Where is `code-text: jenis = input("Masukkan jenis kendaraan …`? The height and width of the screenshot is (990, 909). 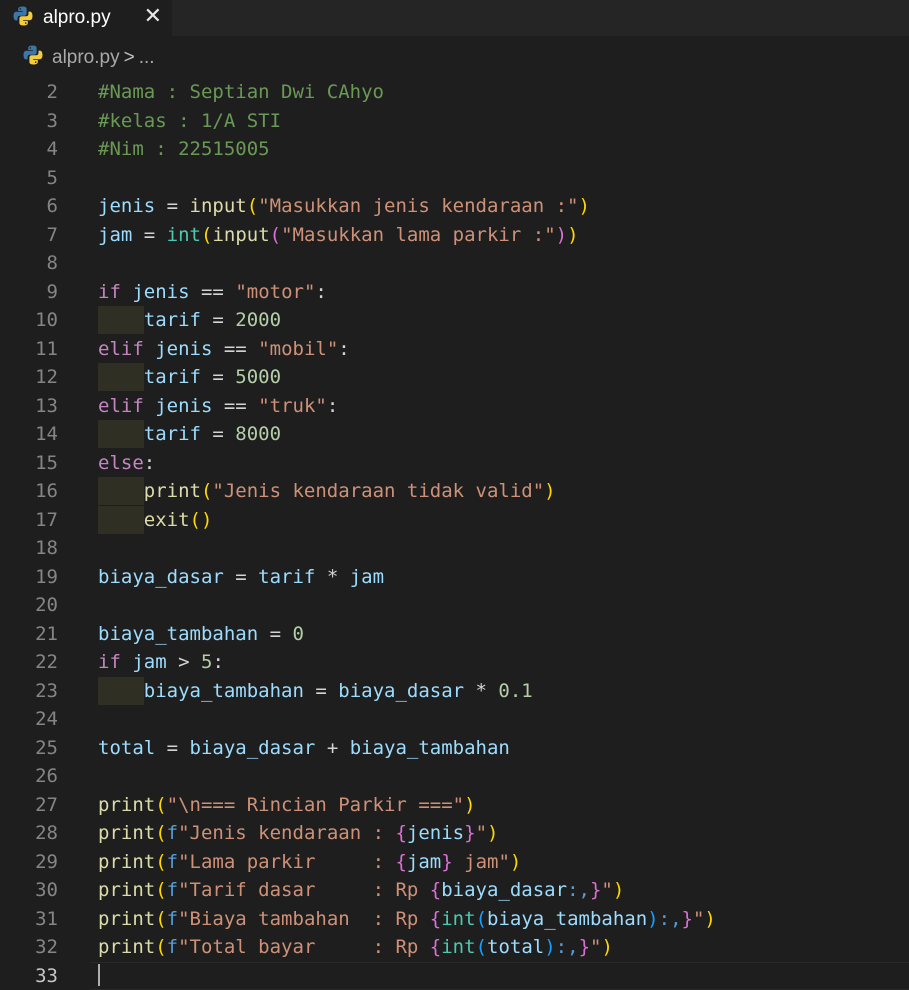
code-text: jenis = input("Masukkan jenis kendaraan … is located at coordinates (344, 206).